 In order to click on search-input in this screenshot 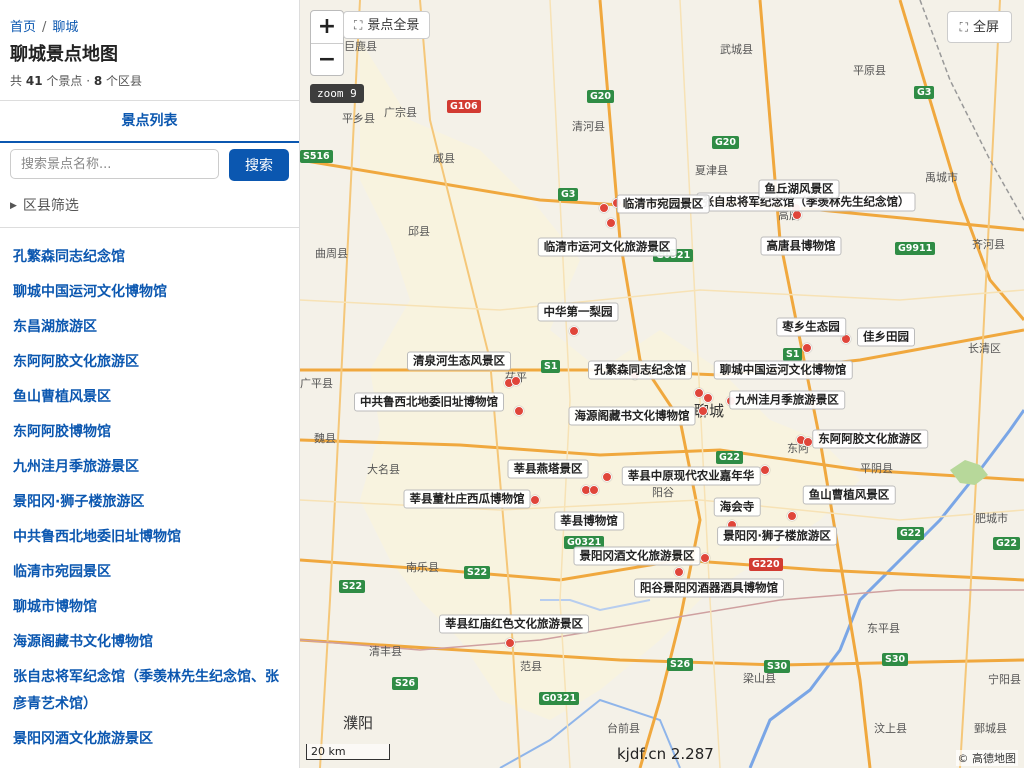, I will do `click(114, 164)`.